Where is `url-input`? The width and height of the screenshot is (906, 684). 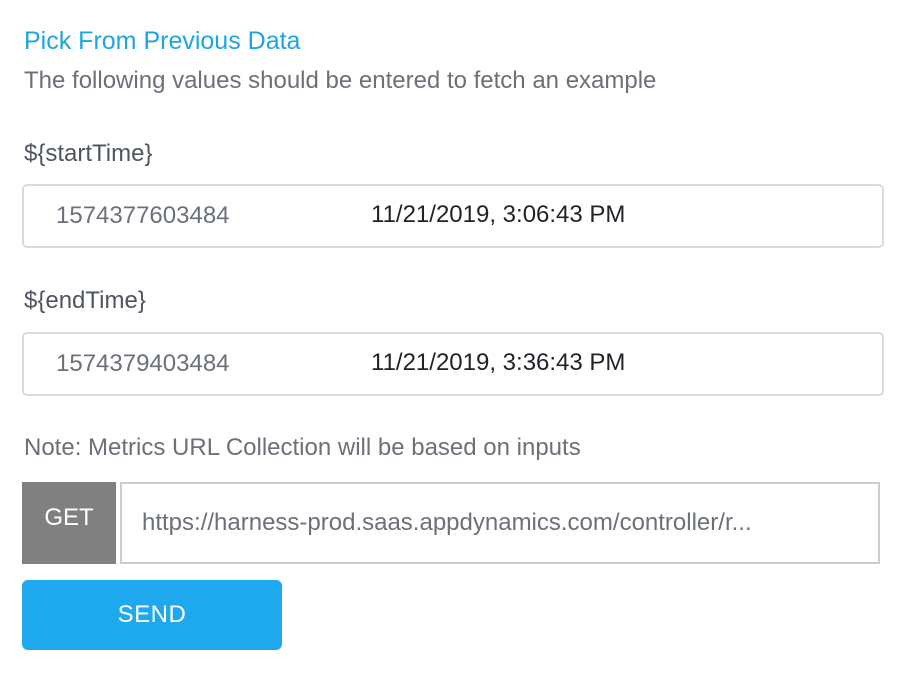 url-input is located at coordinates (500, 523).